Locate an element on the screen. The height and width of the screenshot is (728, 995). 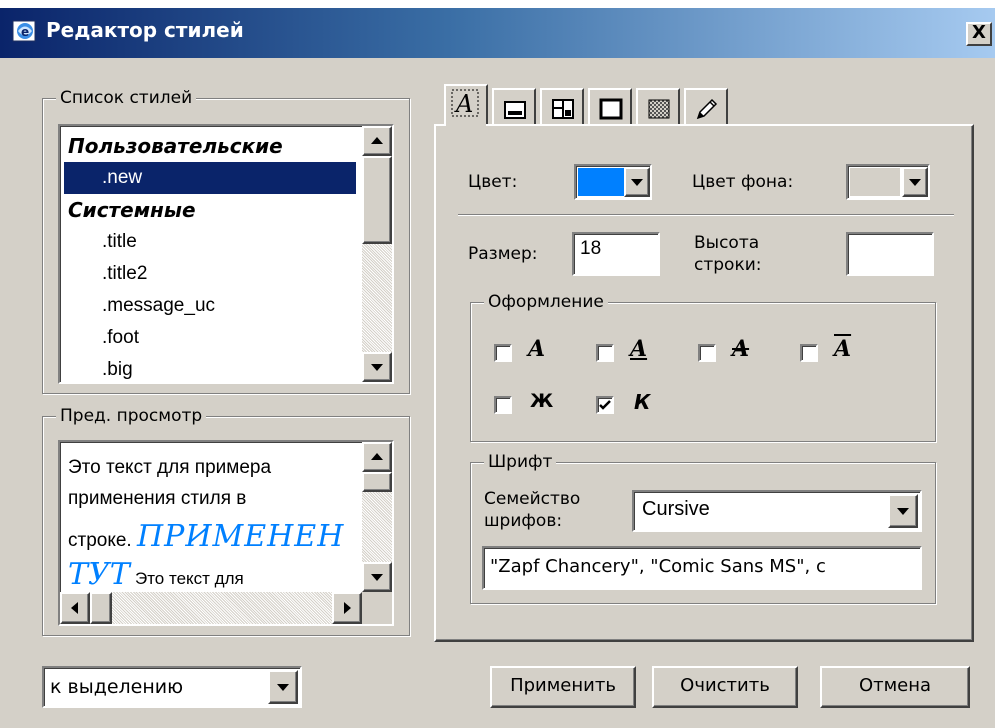
style-category-header: Системные is located at coordinates (132, 210).